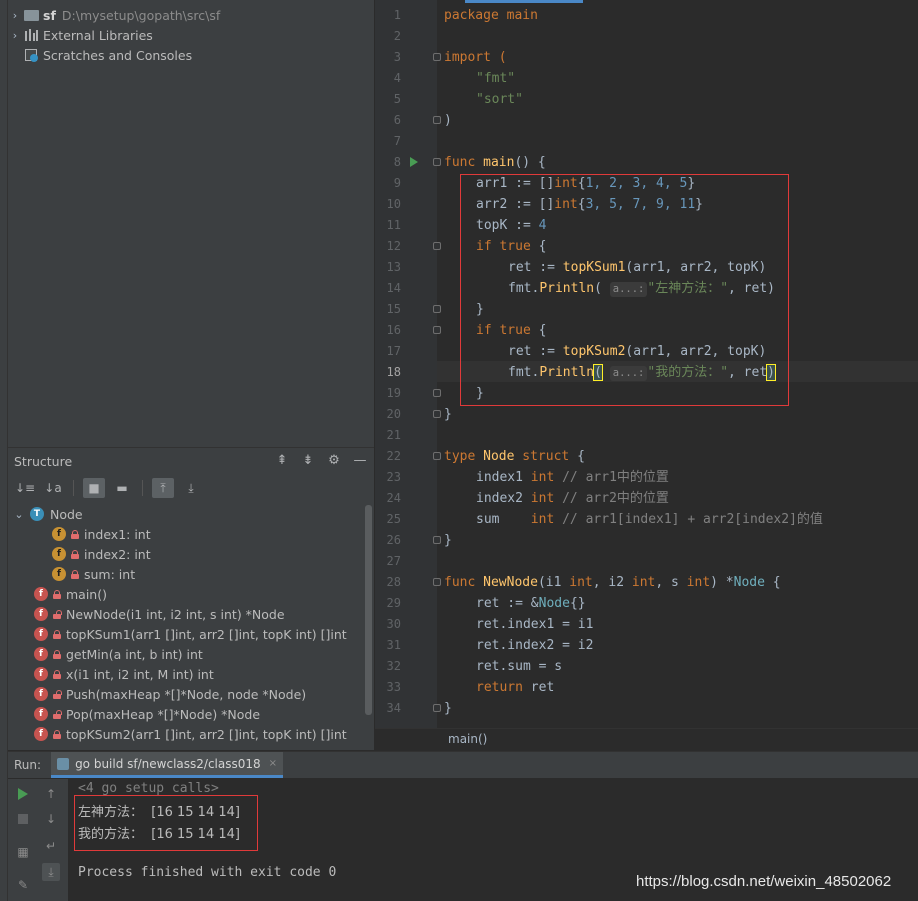 The image size is (918, 901). I want to click on soft-wrap-icon: ↵, so click(51, 846).